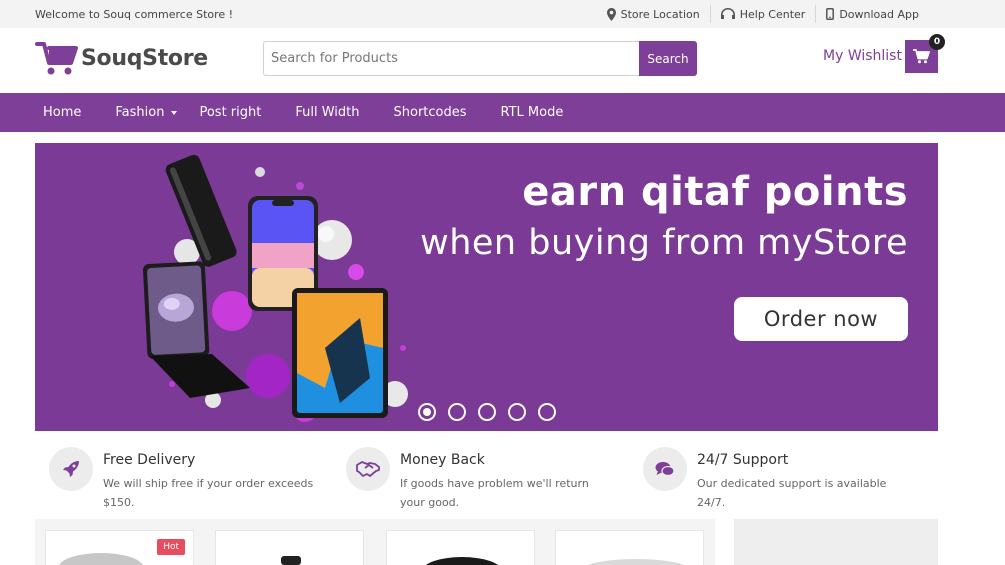 The image size is (1005, 565). What do you see at coordinates (836, 542) in the screenshot?
I see `side-banner` at bounding box center [836, 542].